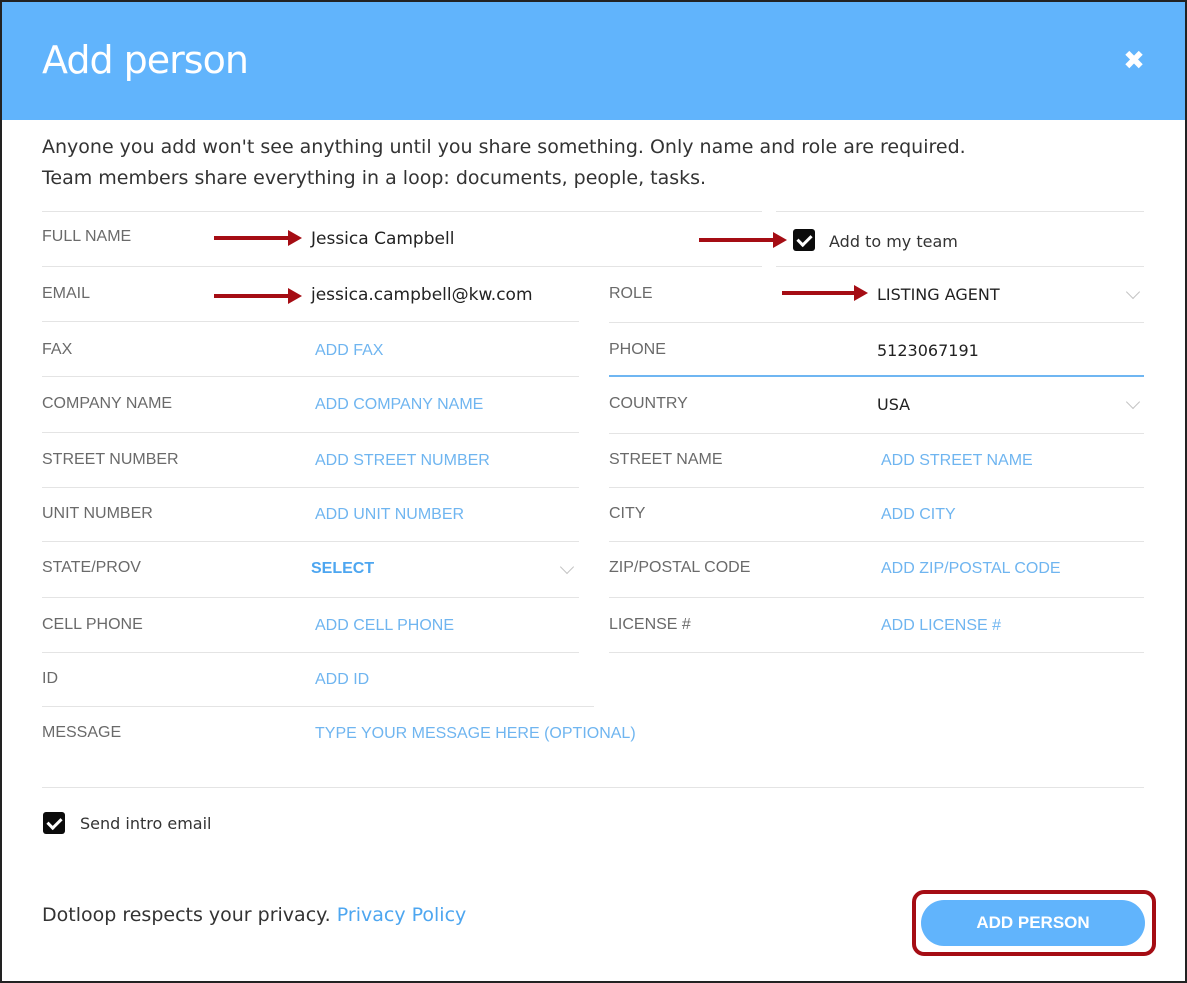 The height and width of the screenshot is (983, 1187). I want to click on role-label: ROLE, so click(631, 293).